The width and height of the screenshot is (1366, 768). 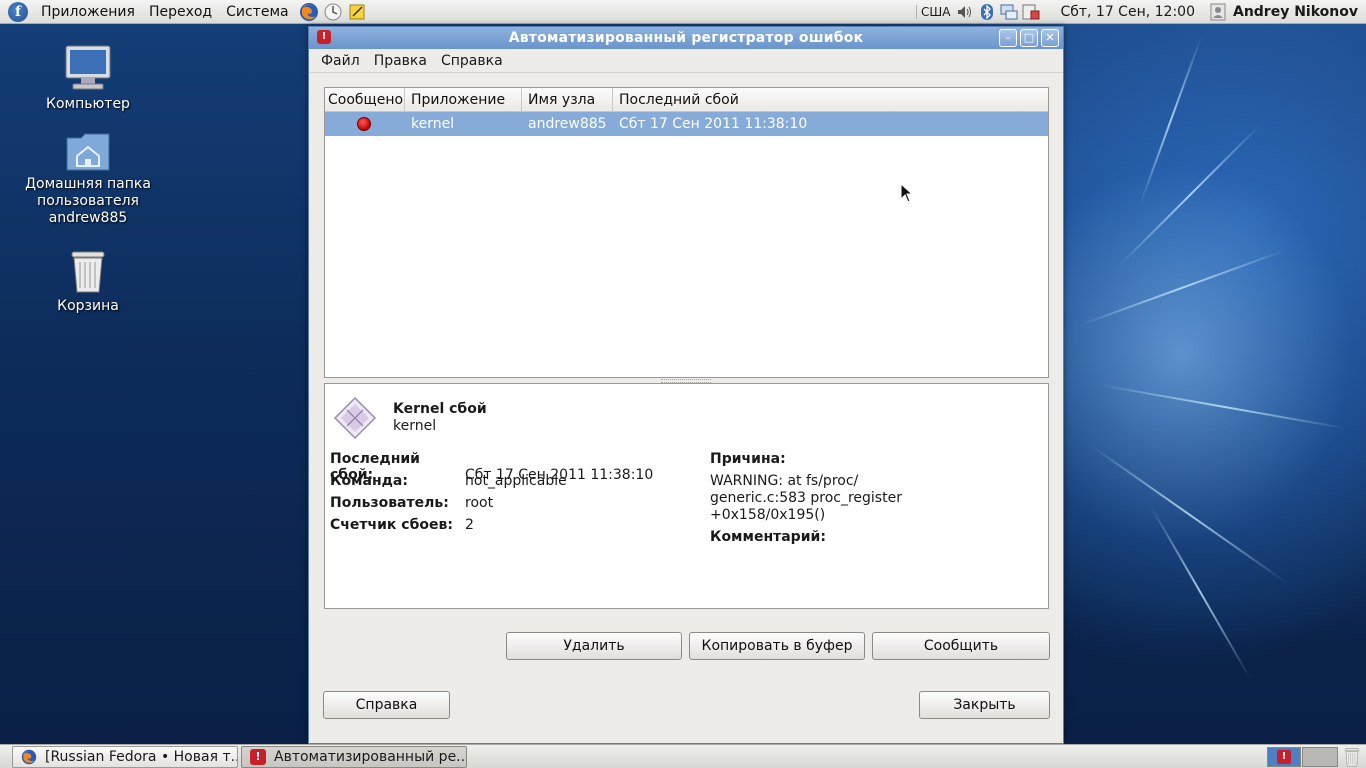 I want to click on desktop-icon-label: Компьютер, so click(x=88, y=104).